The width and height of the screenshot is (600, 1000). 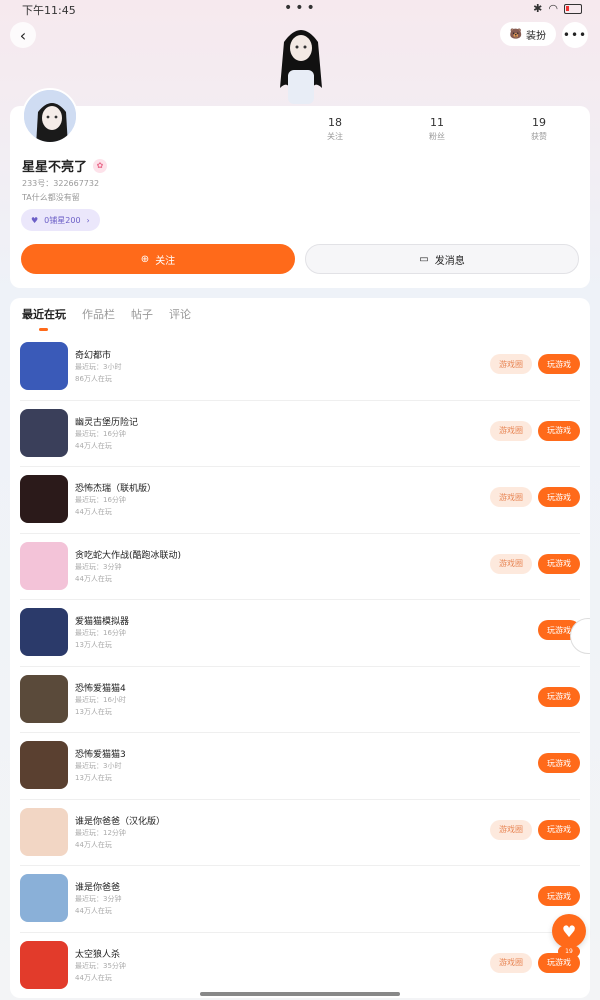 I want to click on game-name: 爱猫猫模拟器, so click(x=102, y=622).